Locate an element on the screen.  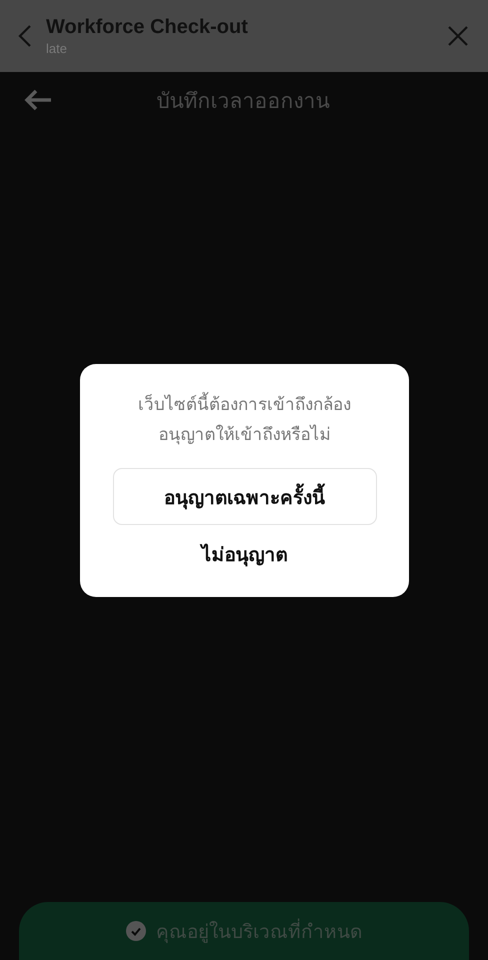
chevron-left-icon is located at coordinates (25, 36).